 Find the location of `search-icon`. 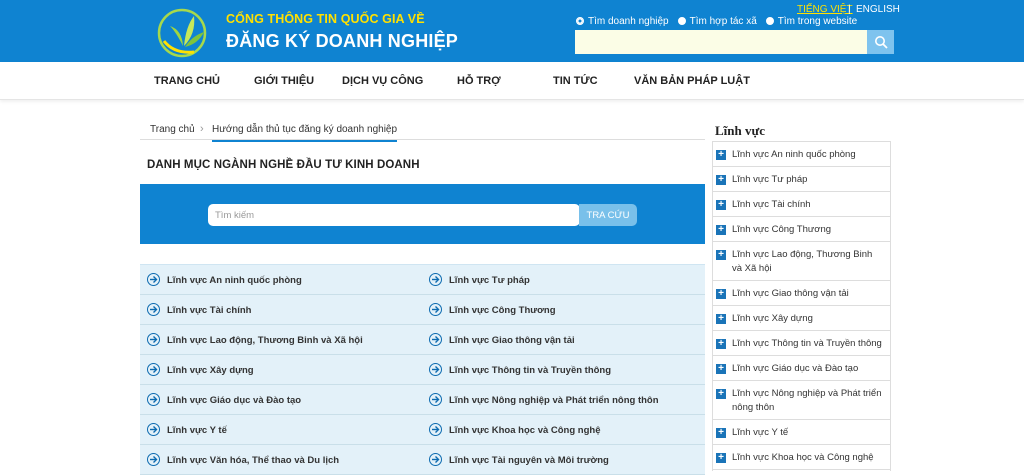

search-icon is located at coordinates (881, 42).